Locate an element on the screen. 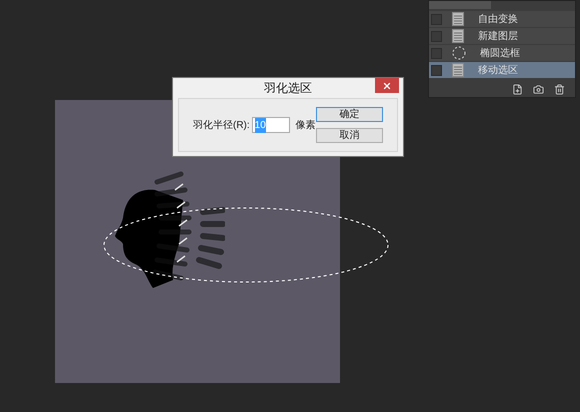  history-item: 自由变换 is located at coordinates (502, 19).